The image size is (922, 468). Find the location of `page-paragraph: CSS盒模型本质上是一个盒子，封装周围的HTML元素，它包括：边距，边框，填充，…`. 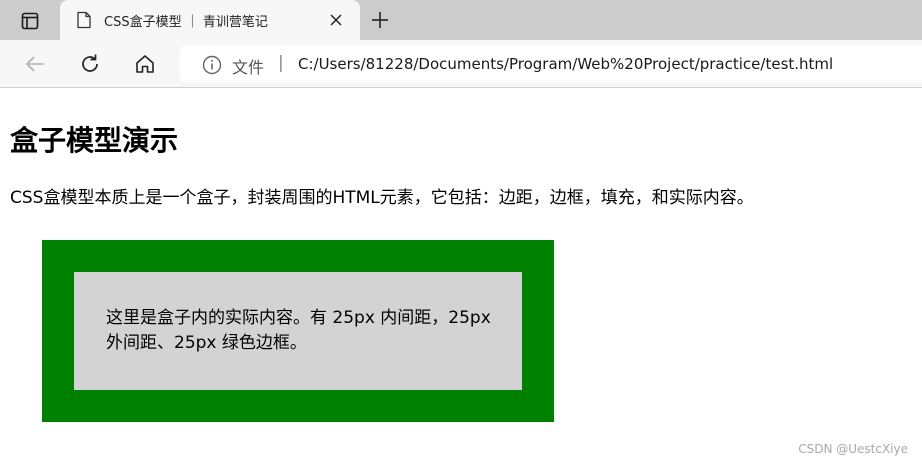

page-paragraph: CSS盒模型本质上是一个盒子，封装周围的HTML元素，它包括：边距，边框，填充，… is located at coordinates (382, 198).